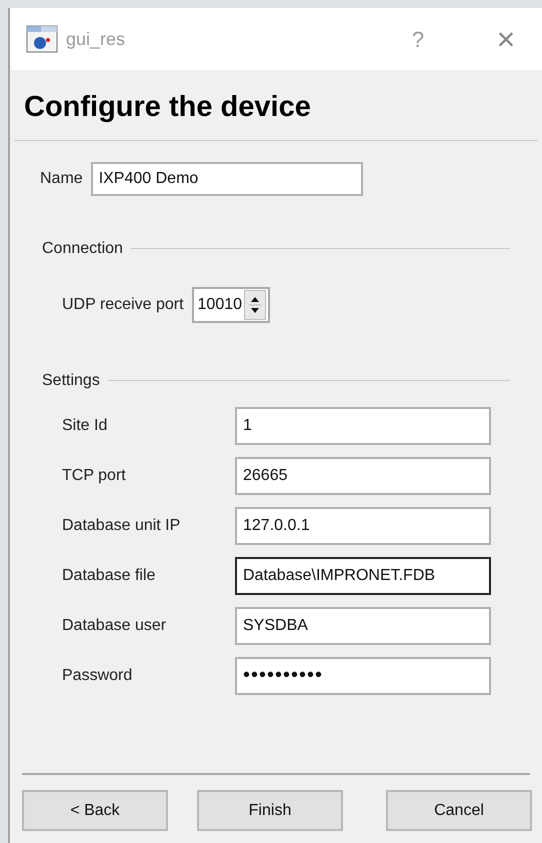 The width and height of the screenshot is (542, 843). Describe the element at coordinates (226, 179) in the screenshot. I see `input-field: IXP400 Demo` at that location.